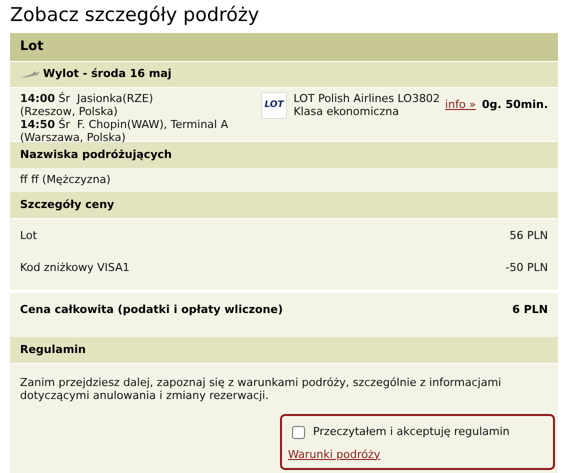 The image size is (567, 473). Describe the element at coordinates (529, 234) in the screenshot. I see `price-amount: 56 PLN` at that location.